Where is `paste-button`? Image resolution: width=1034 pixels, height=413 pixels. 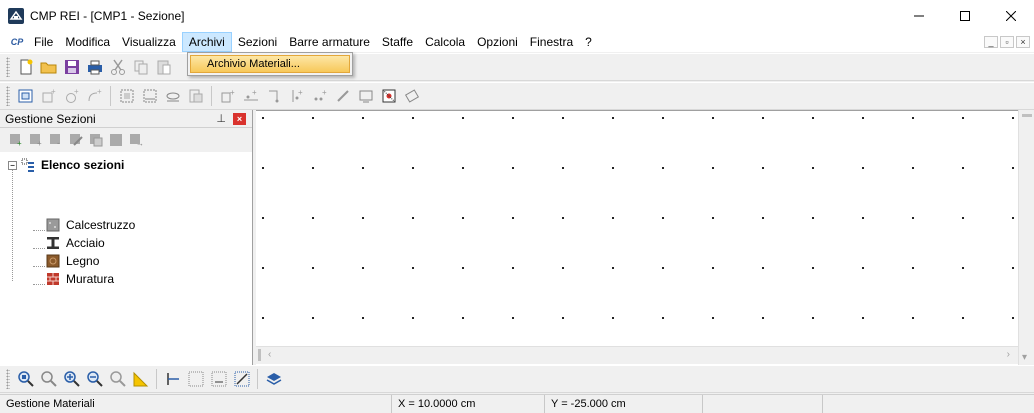 paste-button is located at coordinates (163, 67).